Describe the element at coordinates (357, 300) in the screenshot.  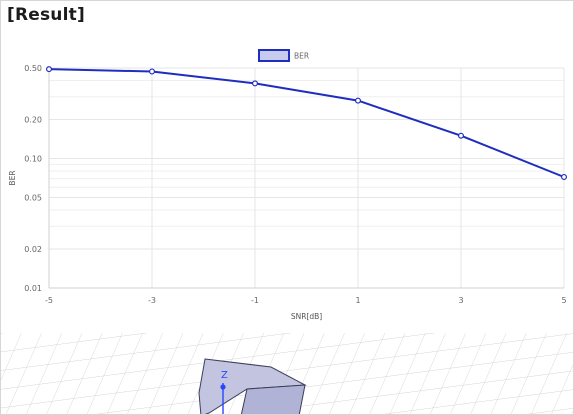
I see `x-tick-label: 1` at that location.